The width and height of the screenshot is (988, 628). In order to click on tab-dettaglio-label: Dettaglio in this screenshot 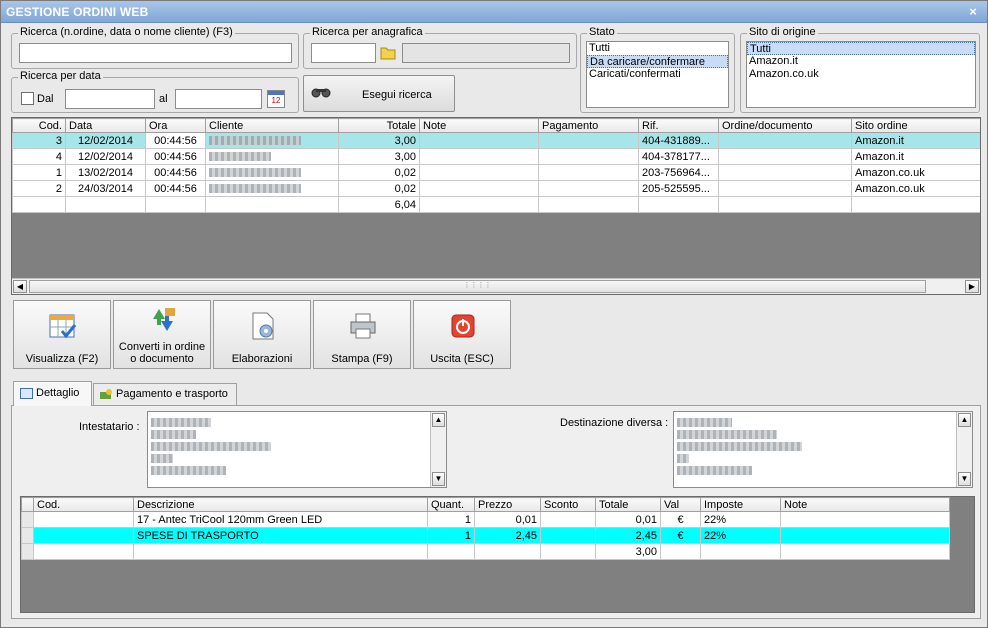, I will do `click(58, 393)`.